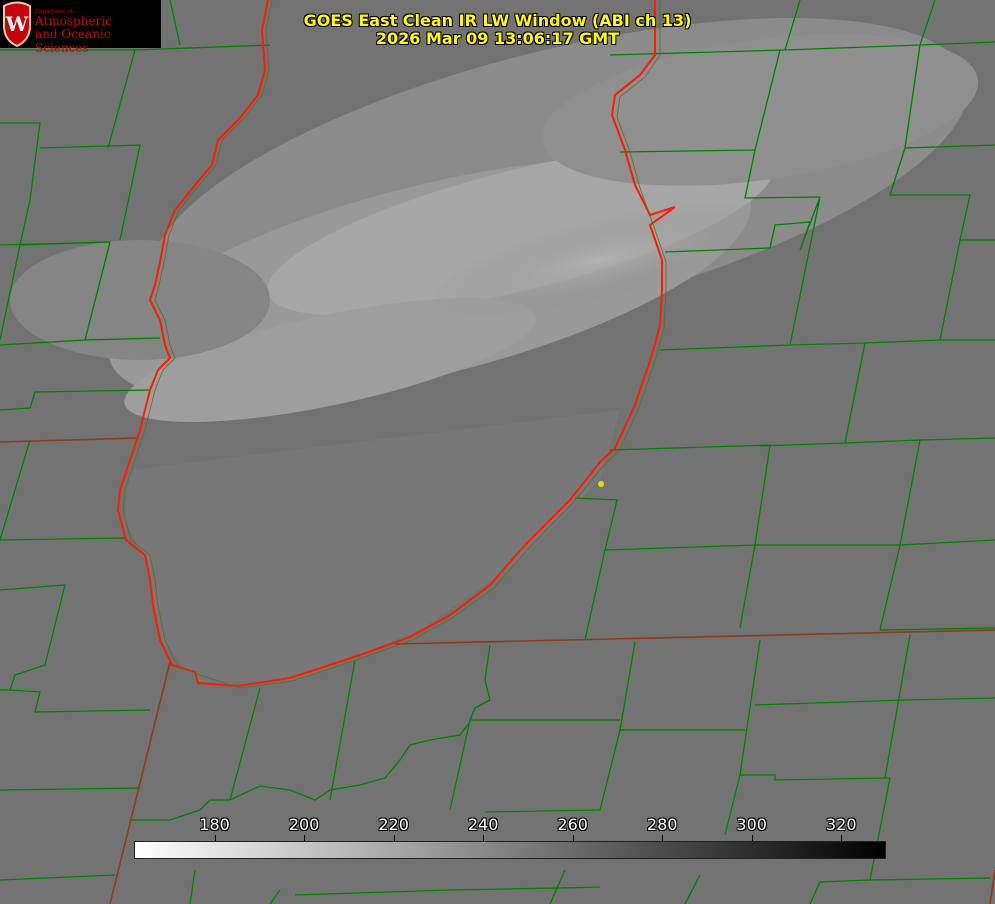 Image resolution: width=995 pixels, height=904 pixels. Describe the element at coordinates (483, 824) in the screenshot. I see `colorbar-tick-label: 240` at that location.